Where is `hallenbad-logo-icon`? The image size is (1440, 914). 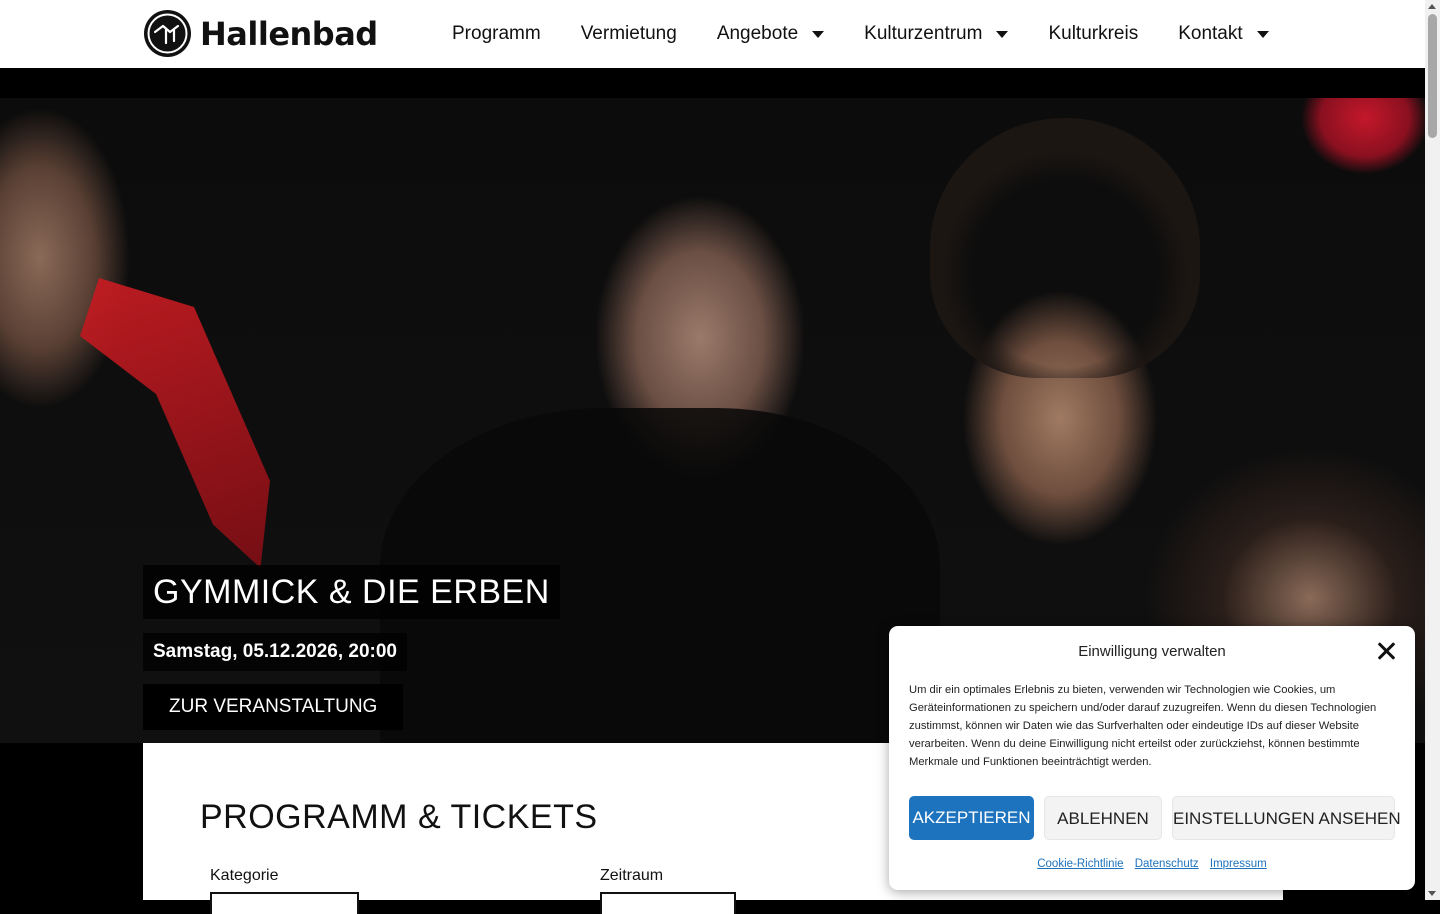 hallenbad-logo-icon is located at coordinates (167, 33).